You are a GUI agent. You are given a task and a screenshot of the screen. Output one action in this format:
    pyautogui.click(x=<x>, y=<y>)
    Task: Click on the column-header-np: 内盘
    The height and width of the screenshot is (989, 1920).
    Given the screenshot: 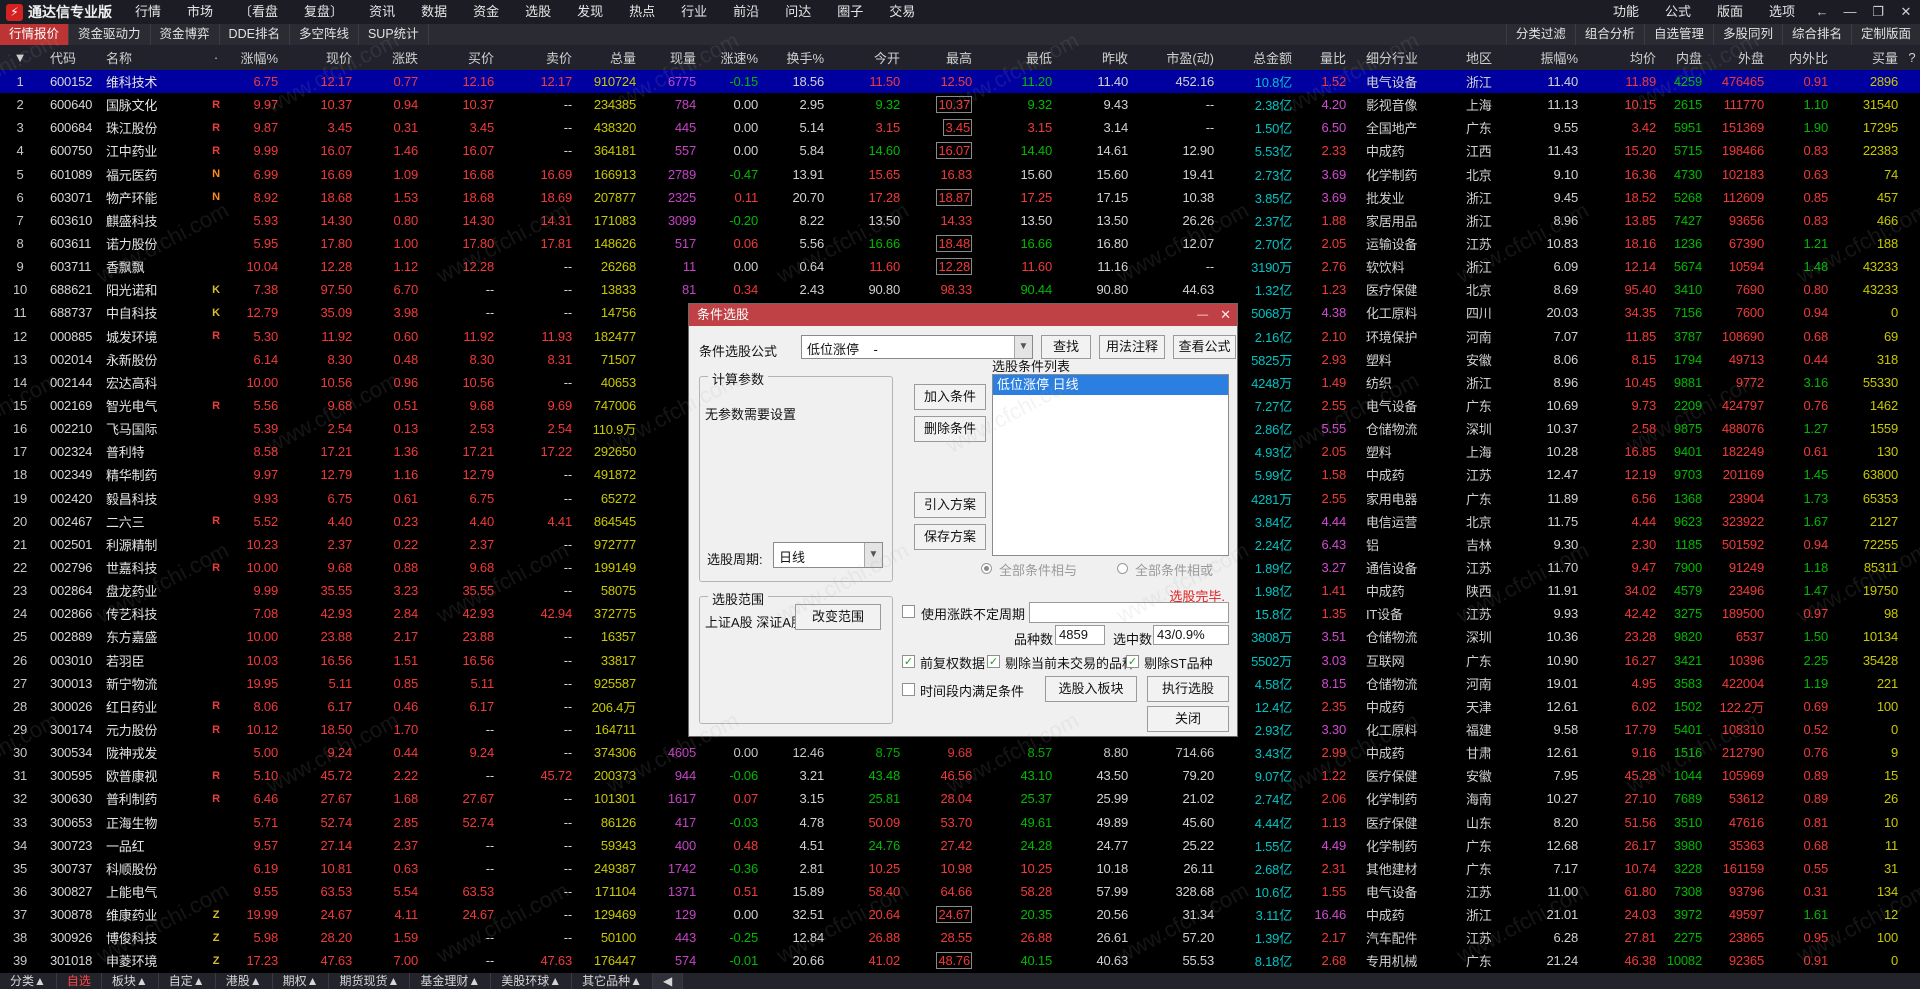 What is the action you would take?
    pyautogui.click(x=1685, y=57)
    